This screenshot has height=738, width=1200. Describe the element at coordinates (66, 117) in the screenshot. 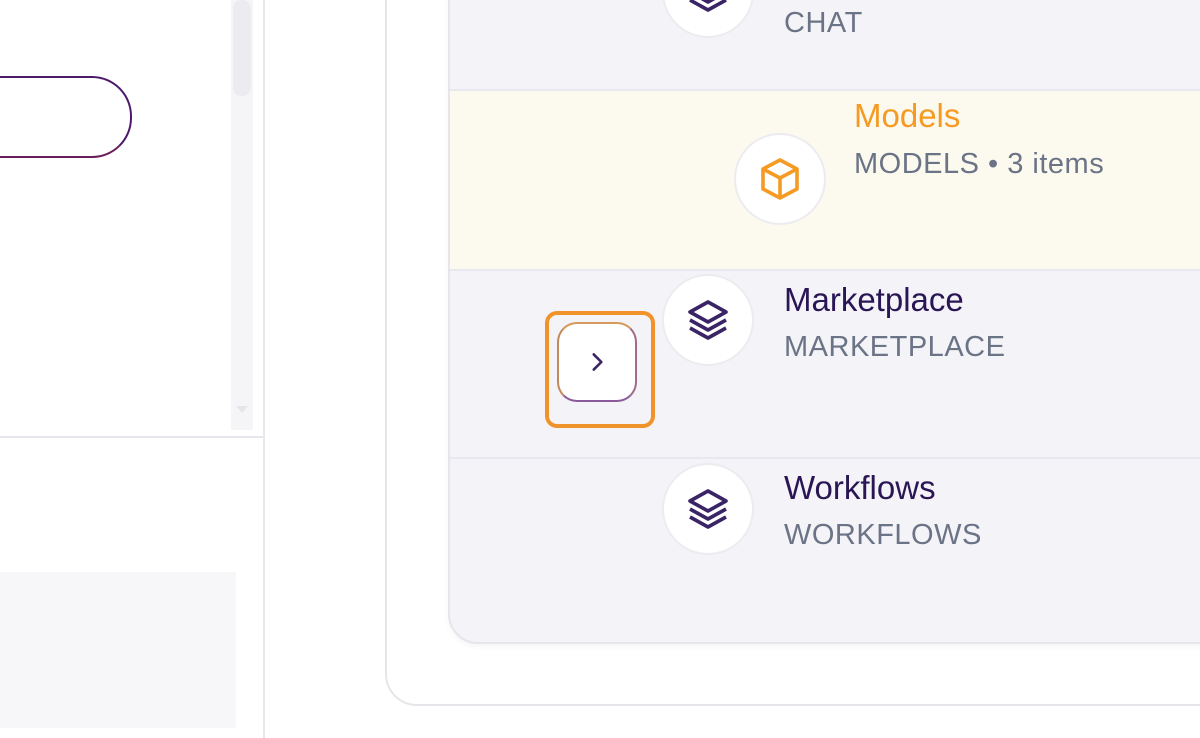

I see `left-input-field` at that location.